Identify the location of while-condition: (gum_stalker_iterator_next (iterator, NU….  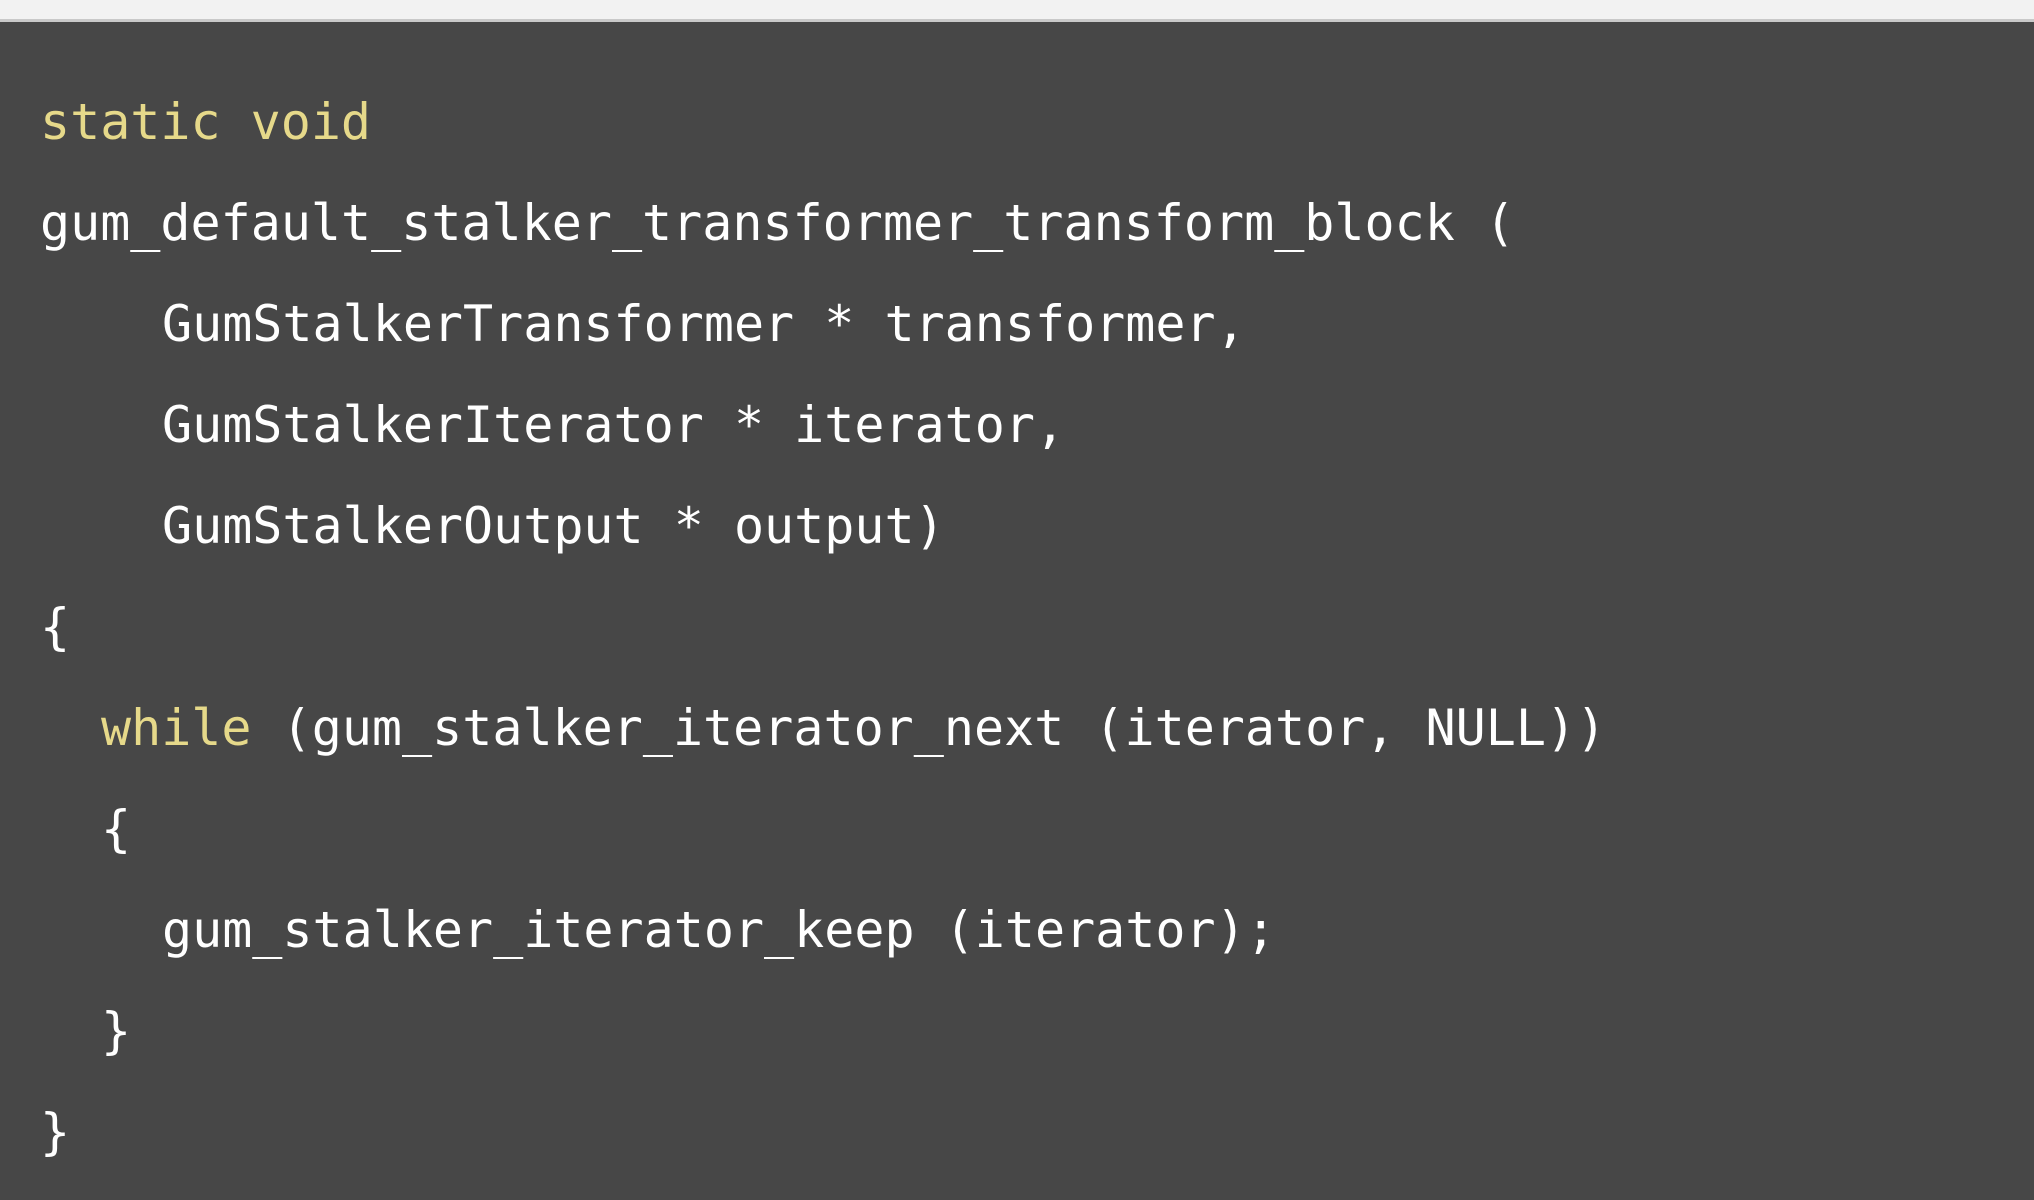
(929, 728).